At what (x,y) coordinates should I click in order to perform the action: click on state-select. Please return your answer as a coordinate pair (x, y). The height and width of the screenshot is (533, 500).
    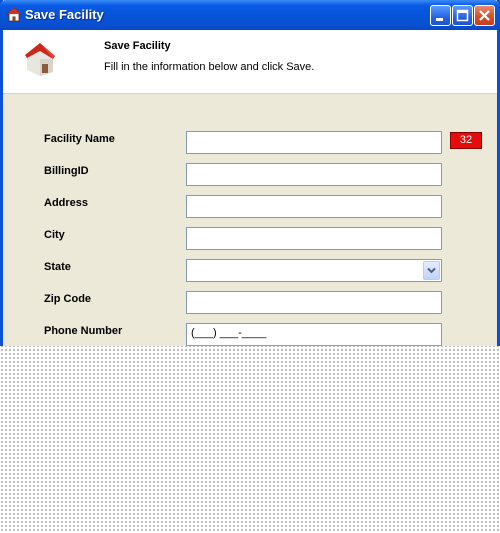
    Looking at the image, I should click on (314, 270).